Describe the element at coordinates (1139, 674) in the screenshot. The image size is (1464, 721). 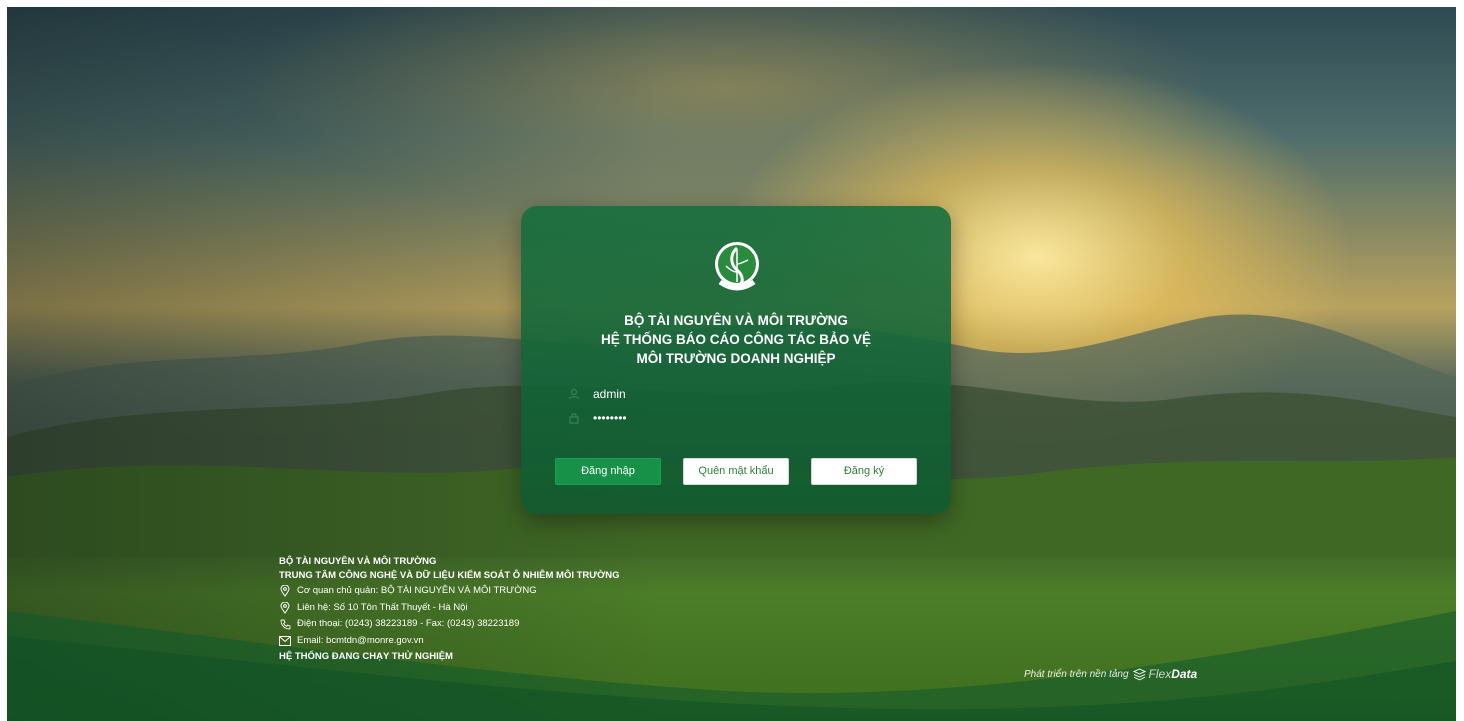
I see `flexdata-logo-icon` at that location.